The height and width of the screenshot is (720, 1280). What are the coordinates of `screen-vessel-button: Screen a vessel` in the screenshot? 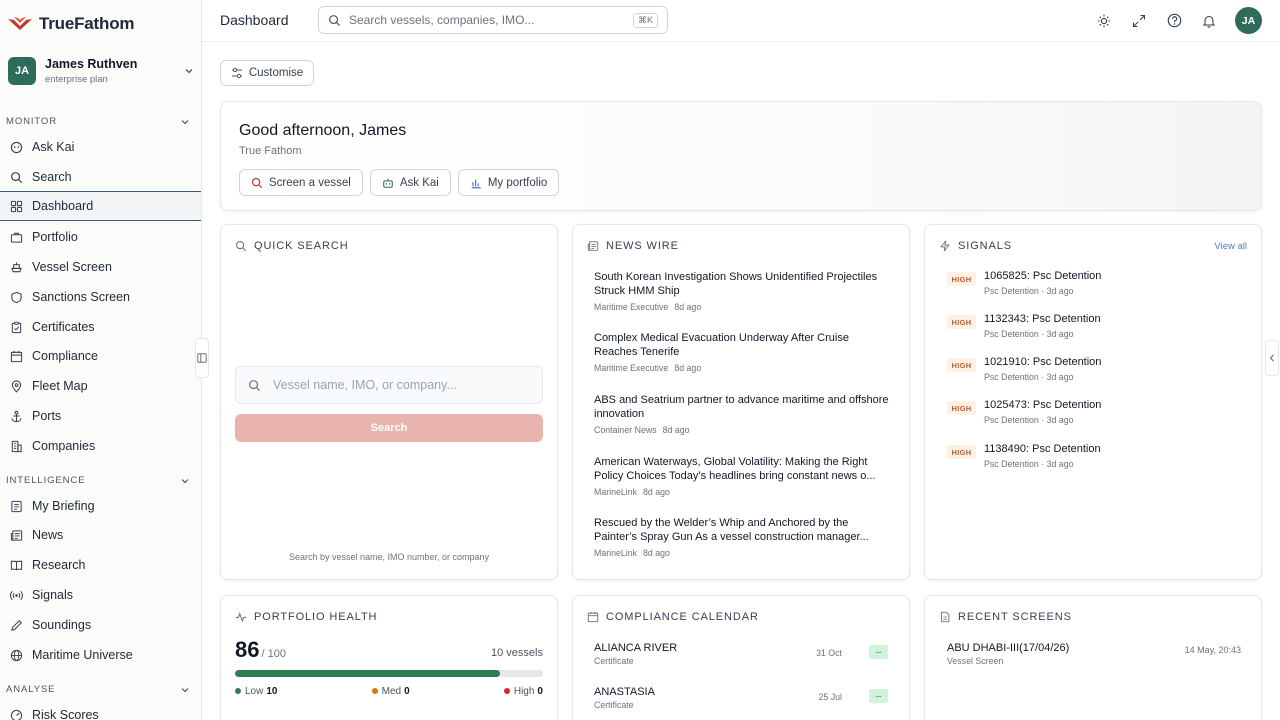 It's located at (301, 182).